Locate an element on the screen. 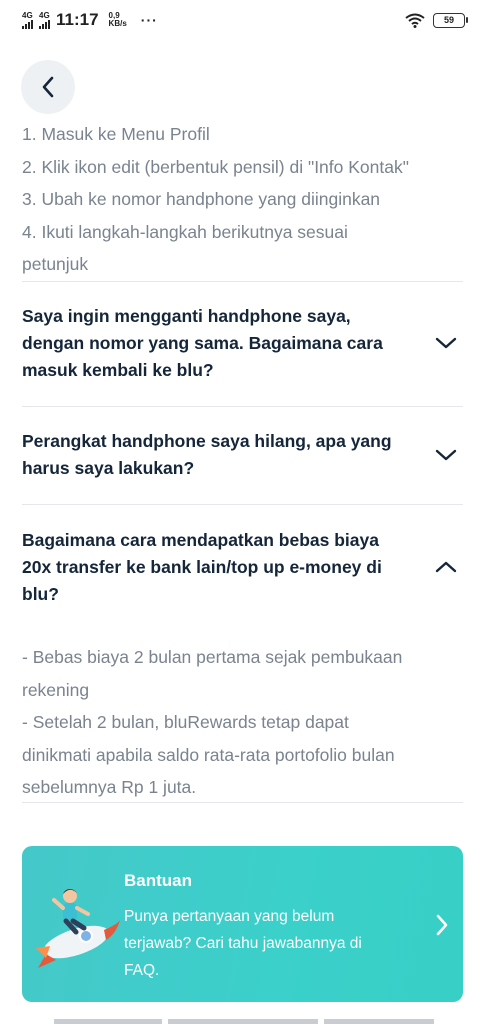 The height and width of the screenshot is (1024, 485). answer-line: rekening is located at coordinates (56, 689).